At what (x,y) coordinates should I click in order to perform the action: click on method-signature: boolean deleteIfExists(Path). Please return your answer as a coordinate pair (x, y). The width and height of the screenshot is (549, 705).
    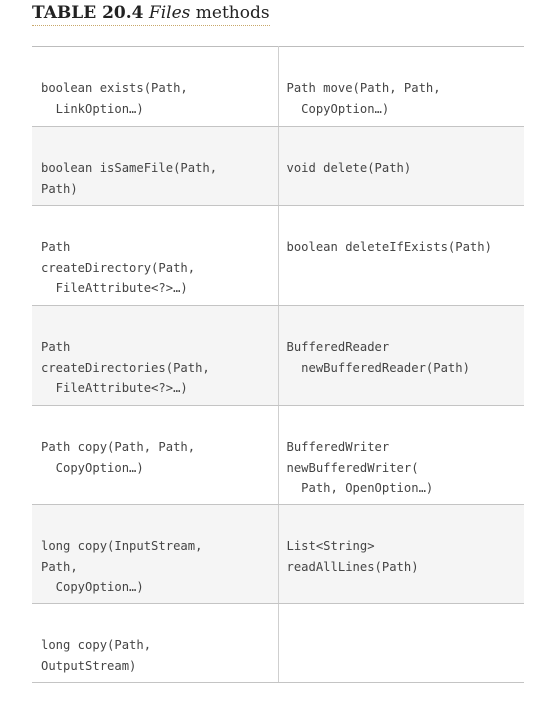
    Looking at the image, I should click on (402, 232).